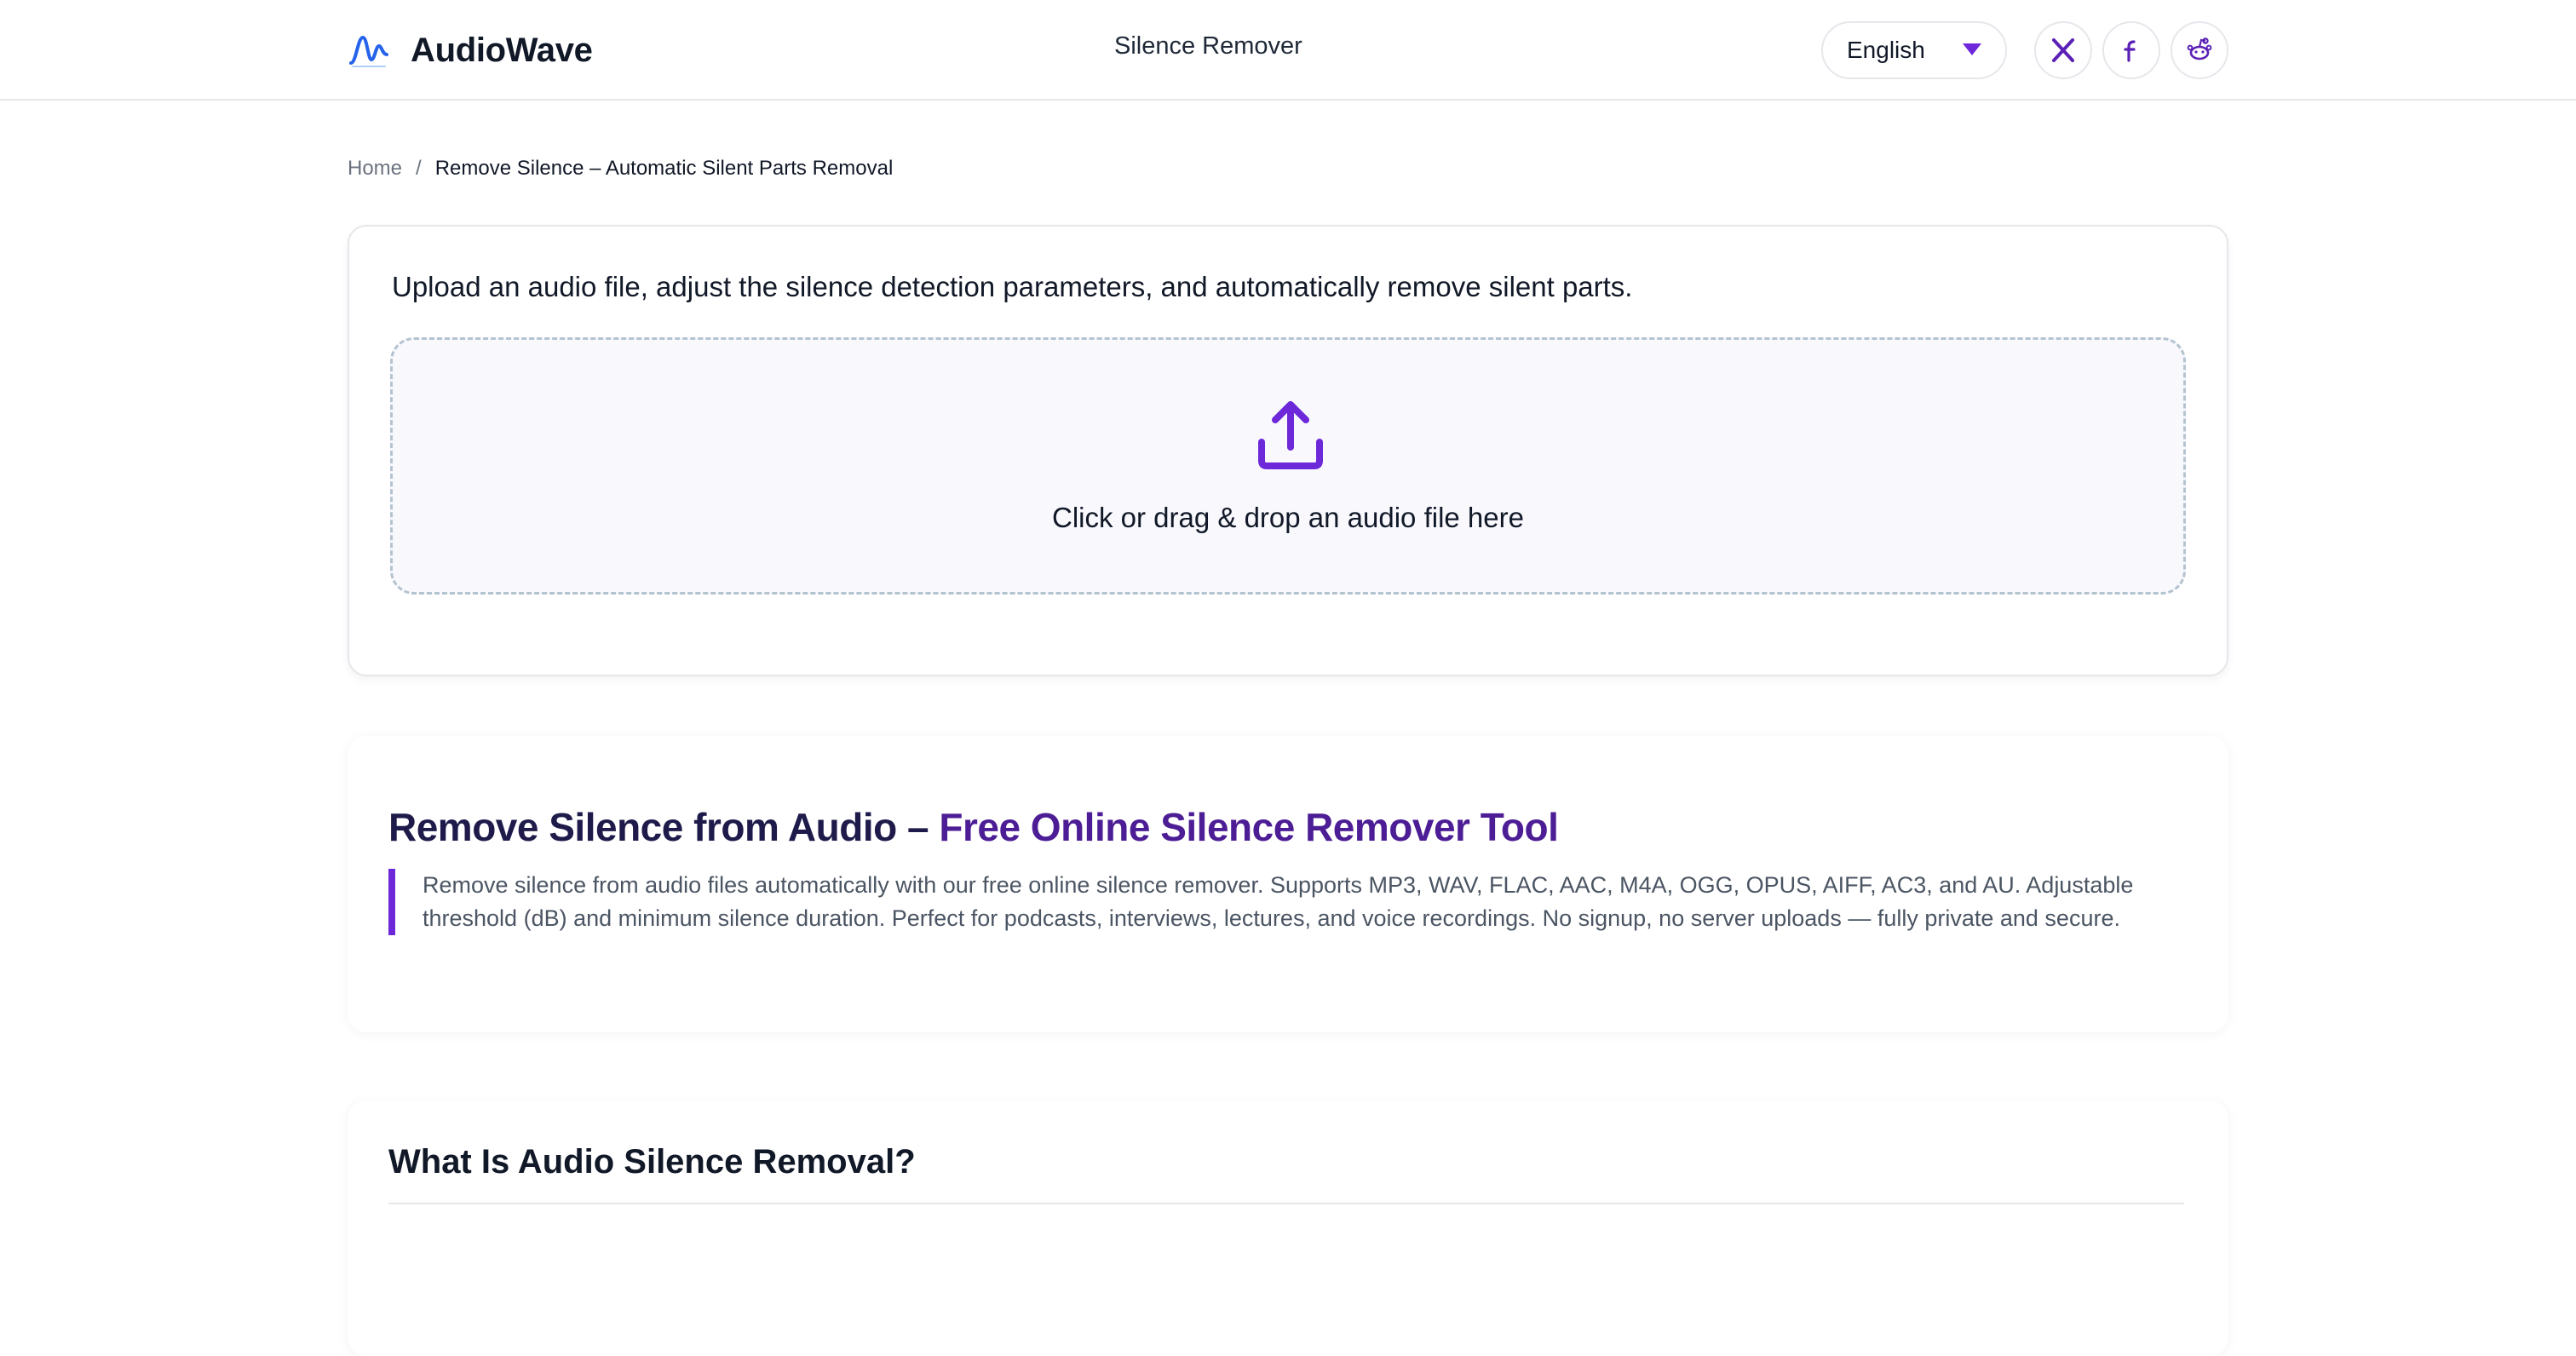 The width and height of the screenshot is (2576, 1356). Describe the element at coordinates (652, 1162) in the screenshot. I see `what-title: What Is Audio Silence Removal?` at that location.